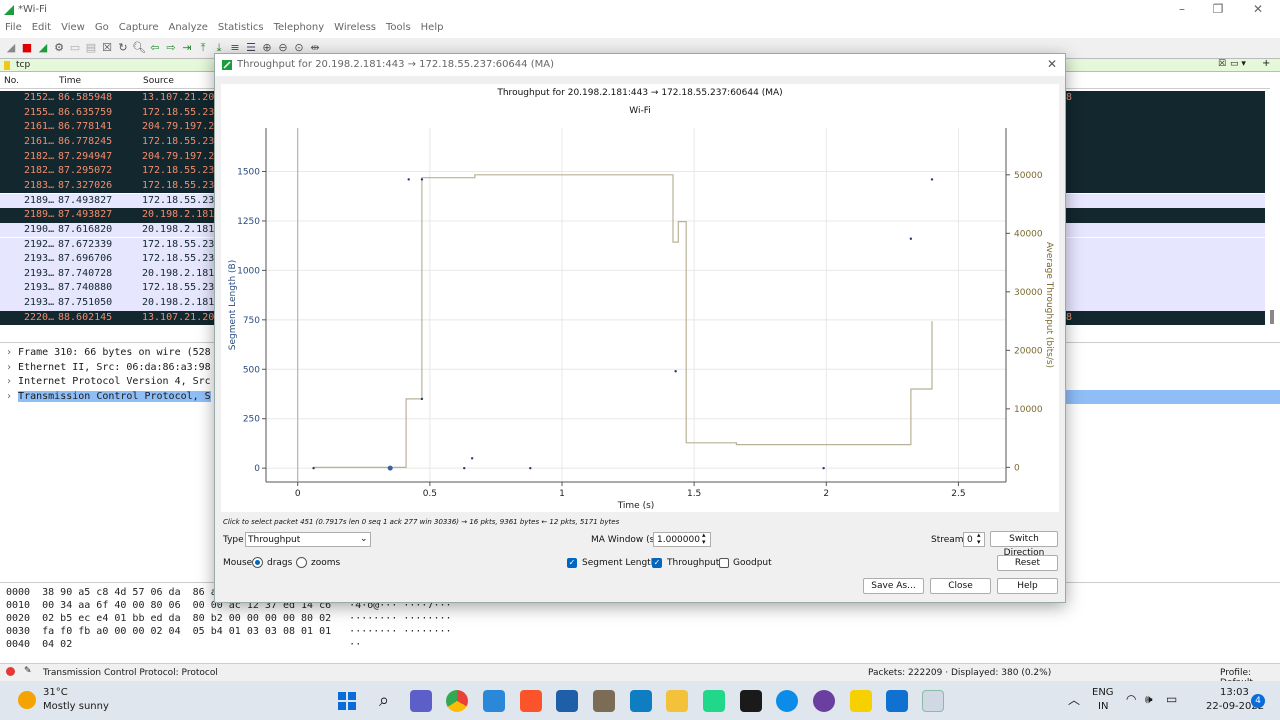  Describe the element at coordinates (1131, 699) in the screenshot. I see `wifi-icon: ◠` at that location.